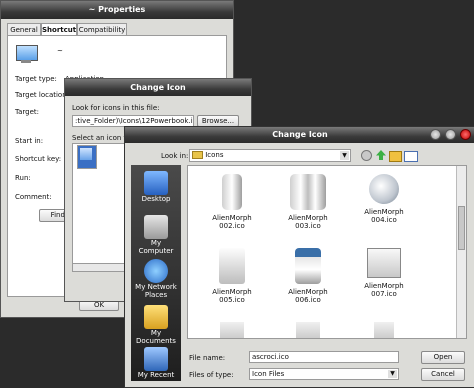 Image resolution: width=474 pixels, height=388 pixels. What do you see at coordinates (384, 189) in the screenshot?
I see `ie-globe-icon` at bounding box center [384, 189].